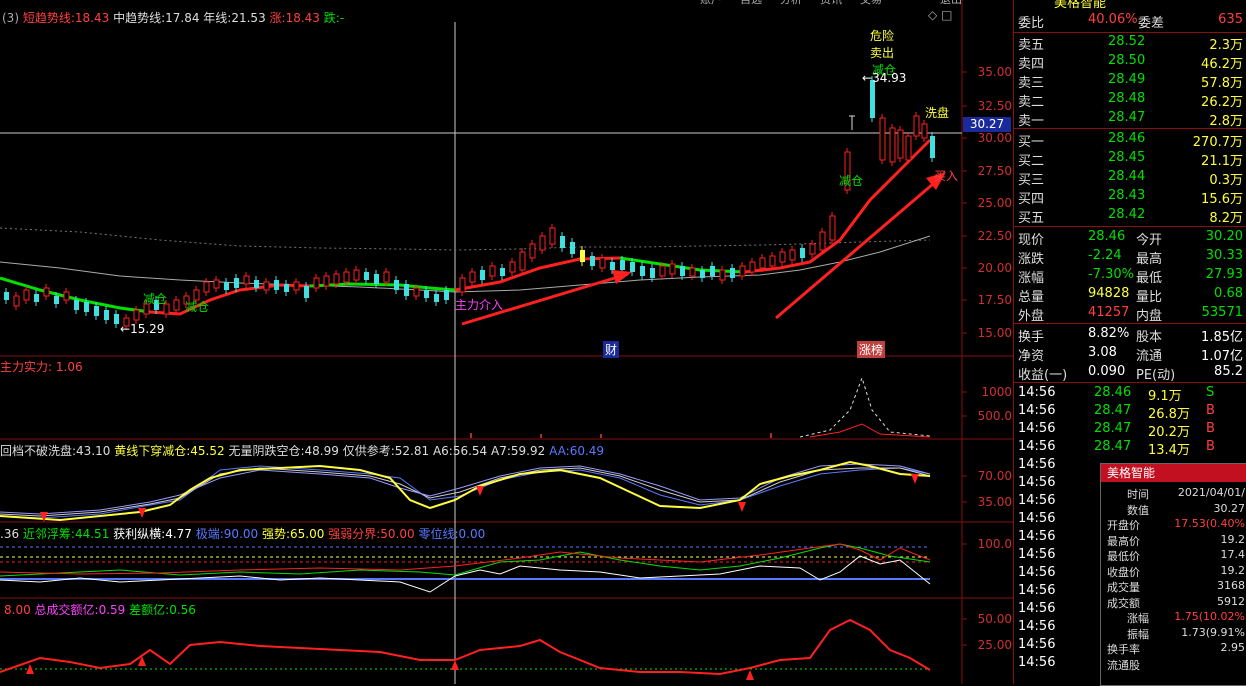 The image size is (1246, 686). Describe the element at coordinates (1123, 603) in the screenshot. I see `tooltip-key: 成交额` at that location.